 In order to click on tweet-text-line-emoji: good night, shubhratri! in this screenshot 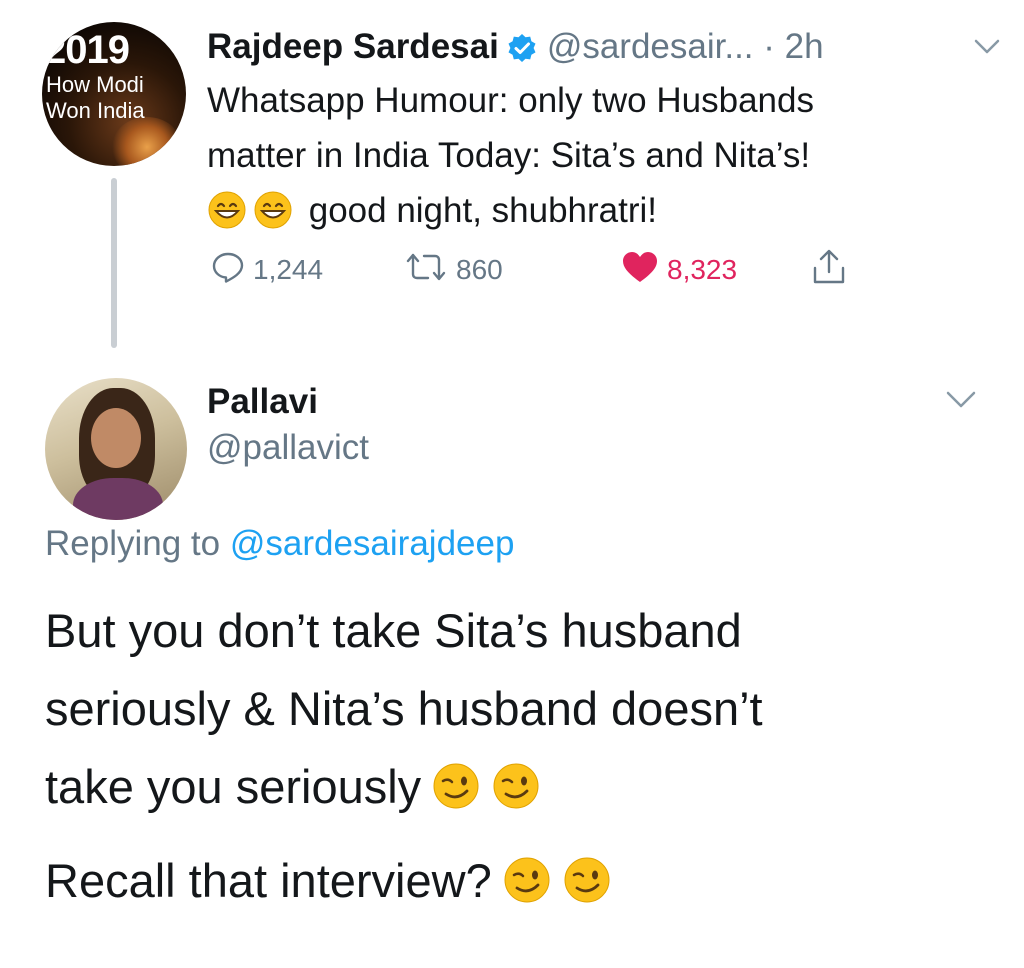, I will do `click(597, 210)`.